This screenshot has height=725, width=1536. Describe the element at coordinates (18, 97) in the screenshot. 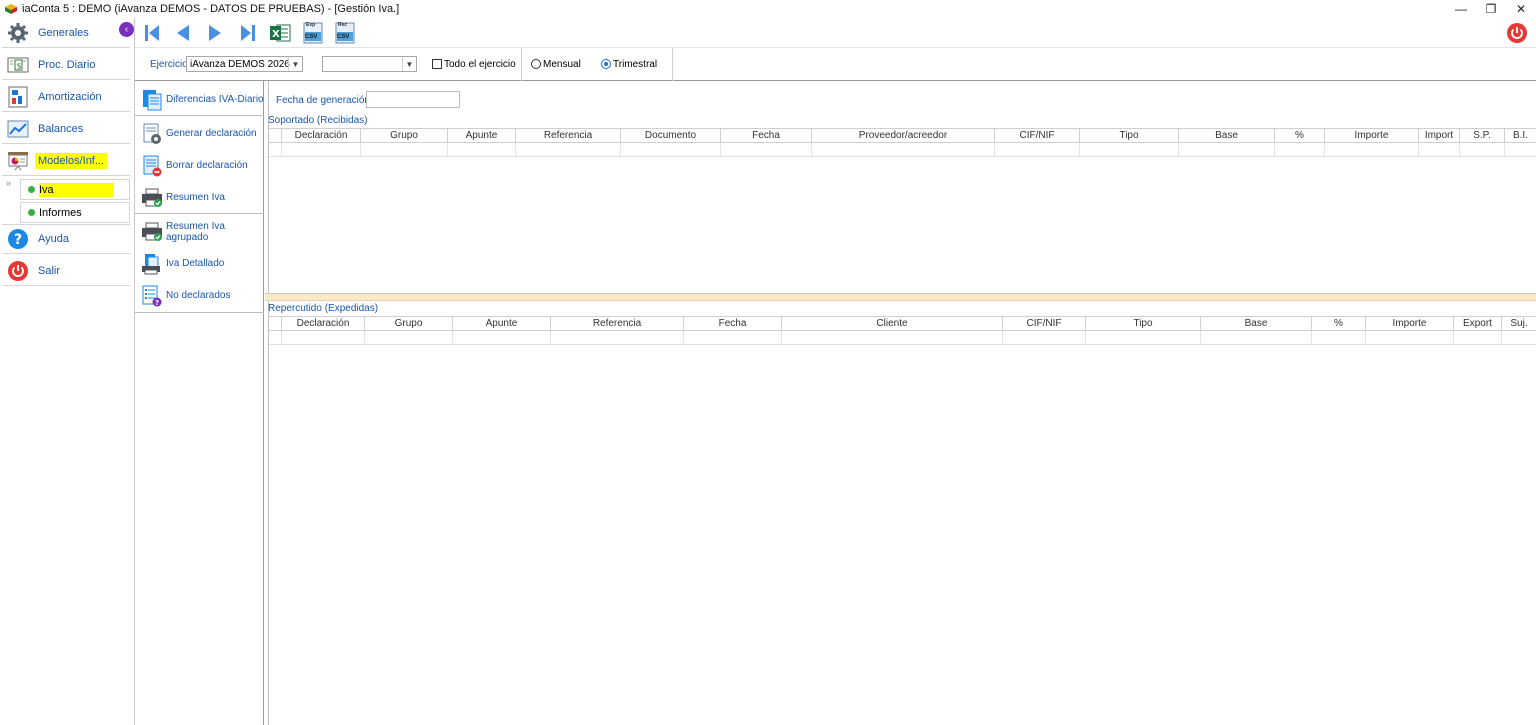

I see `depreciation-icon` at that location.